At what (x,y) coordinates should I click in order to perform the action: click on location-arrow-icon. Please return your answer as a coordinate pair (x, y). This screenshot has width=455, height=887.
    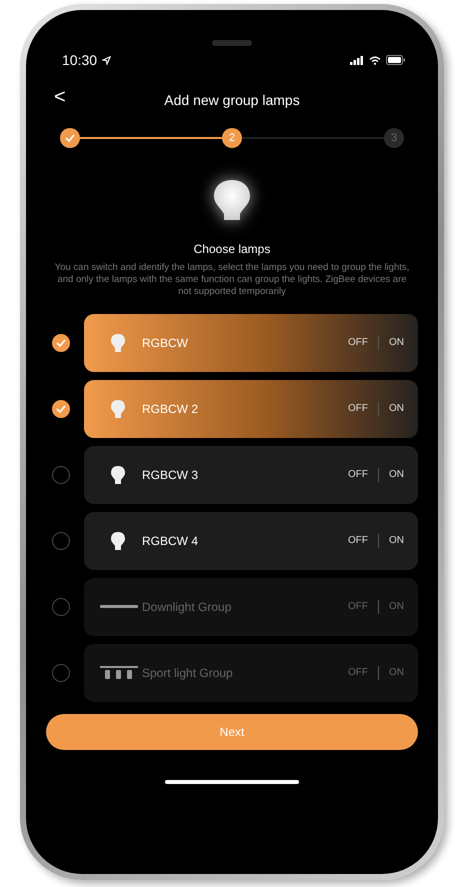
    Looking at the image, I should click on (107, 60).